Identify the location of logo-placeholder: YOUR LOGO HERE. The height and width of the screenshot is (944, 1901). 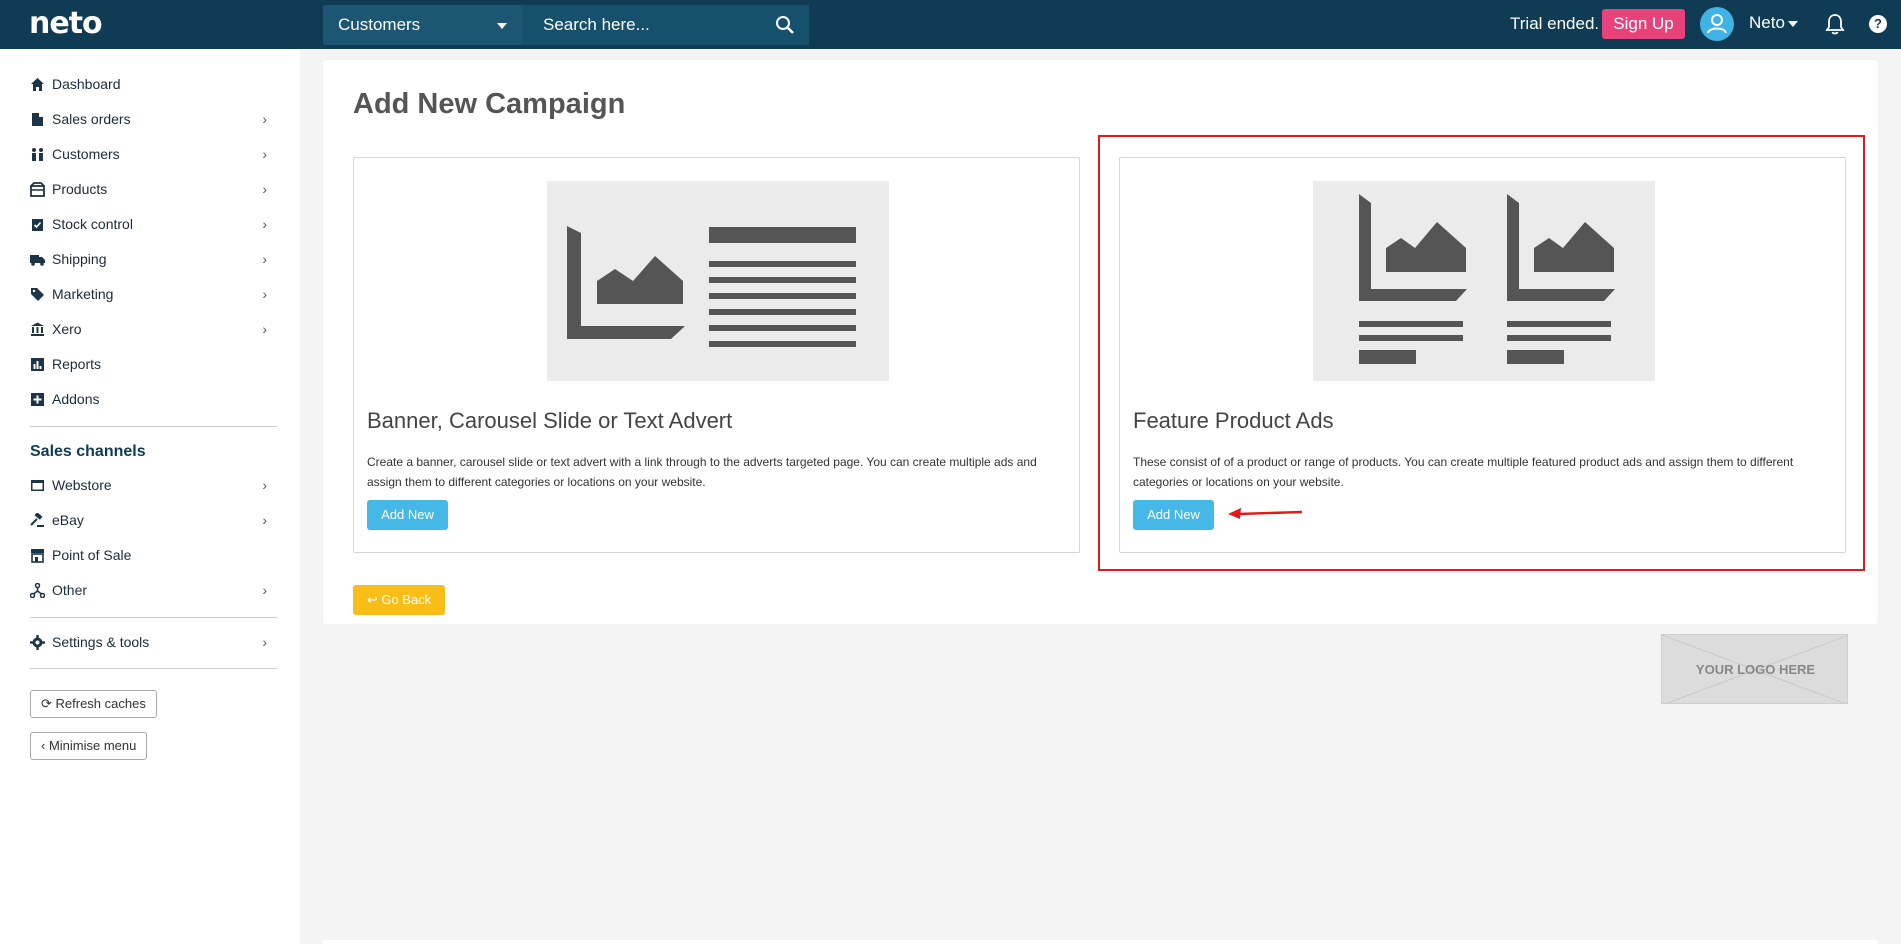
(1754, 669).